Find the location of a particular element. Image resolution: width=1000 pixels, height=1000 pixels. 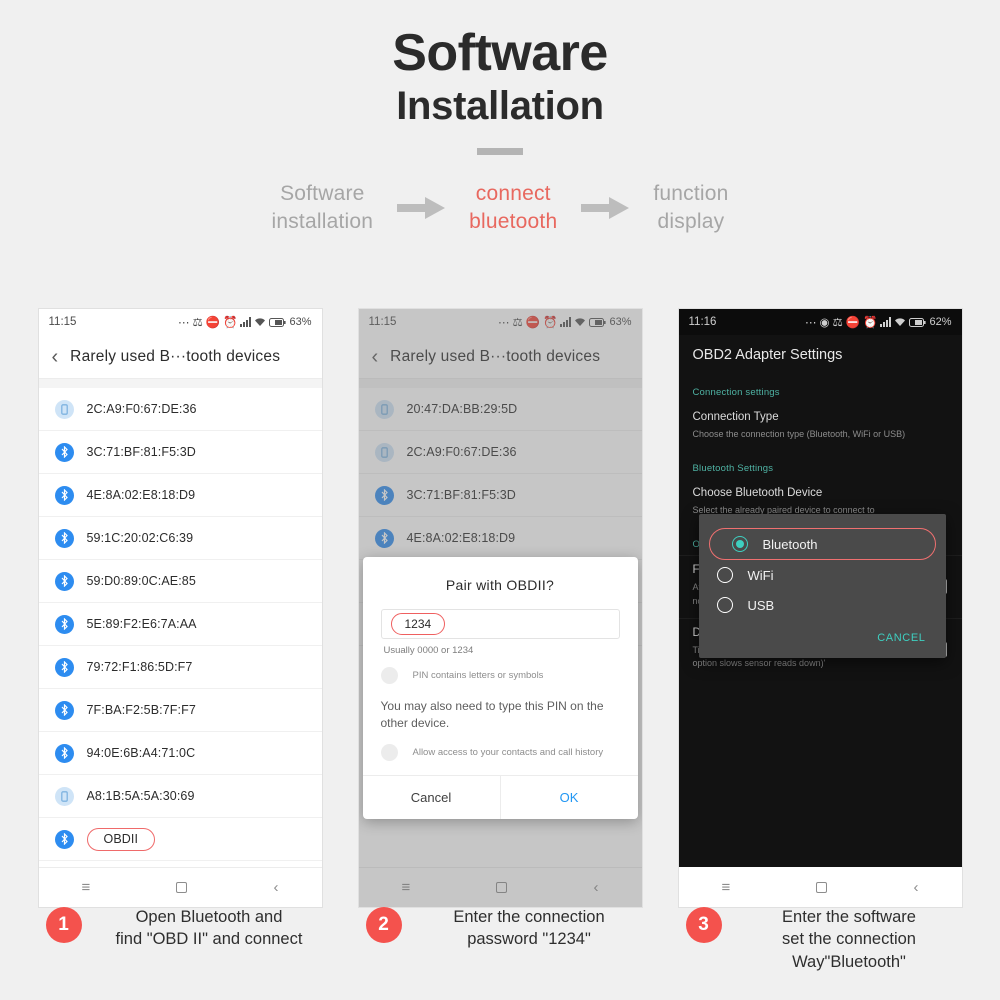

caption-2-line2: password "1234" is located at coordinates (529, 939).